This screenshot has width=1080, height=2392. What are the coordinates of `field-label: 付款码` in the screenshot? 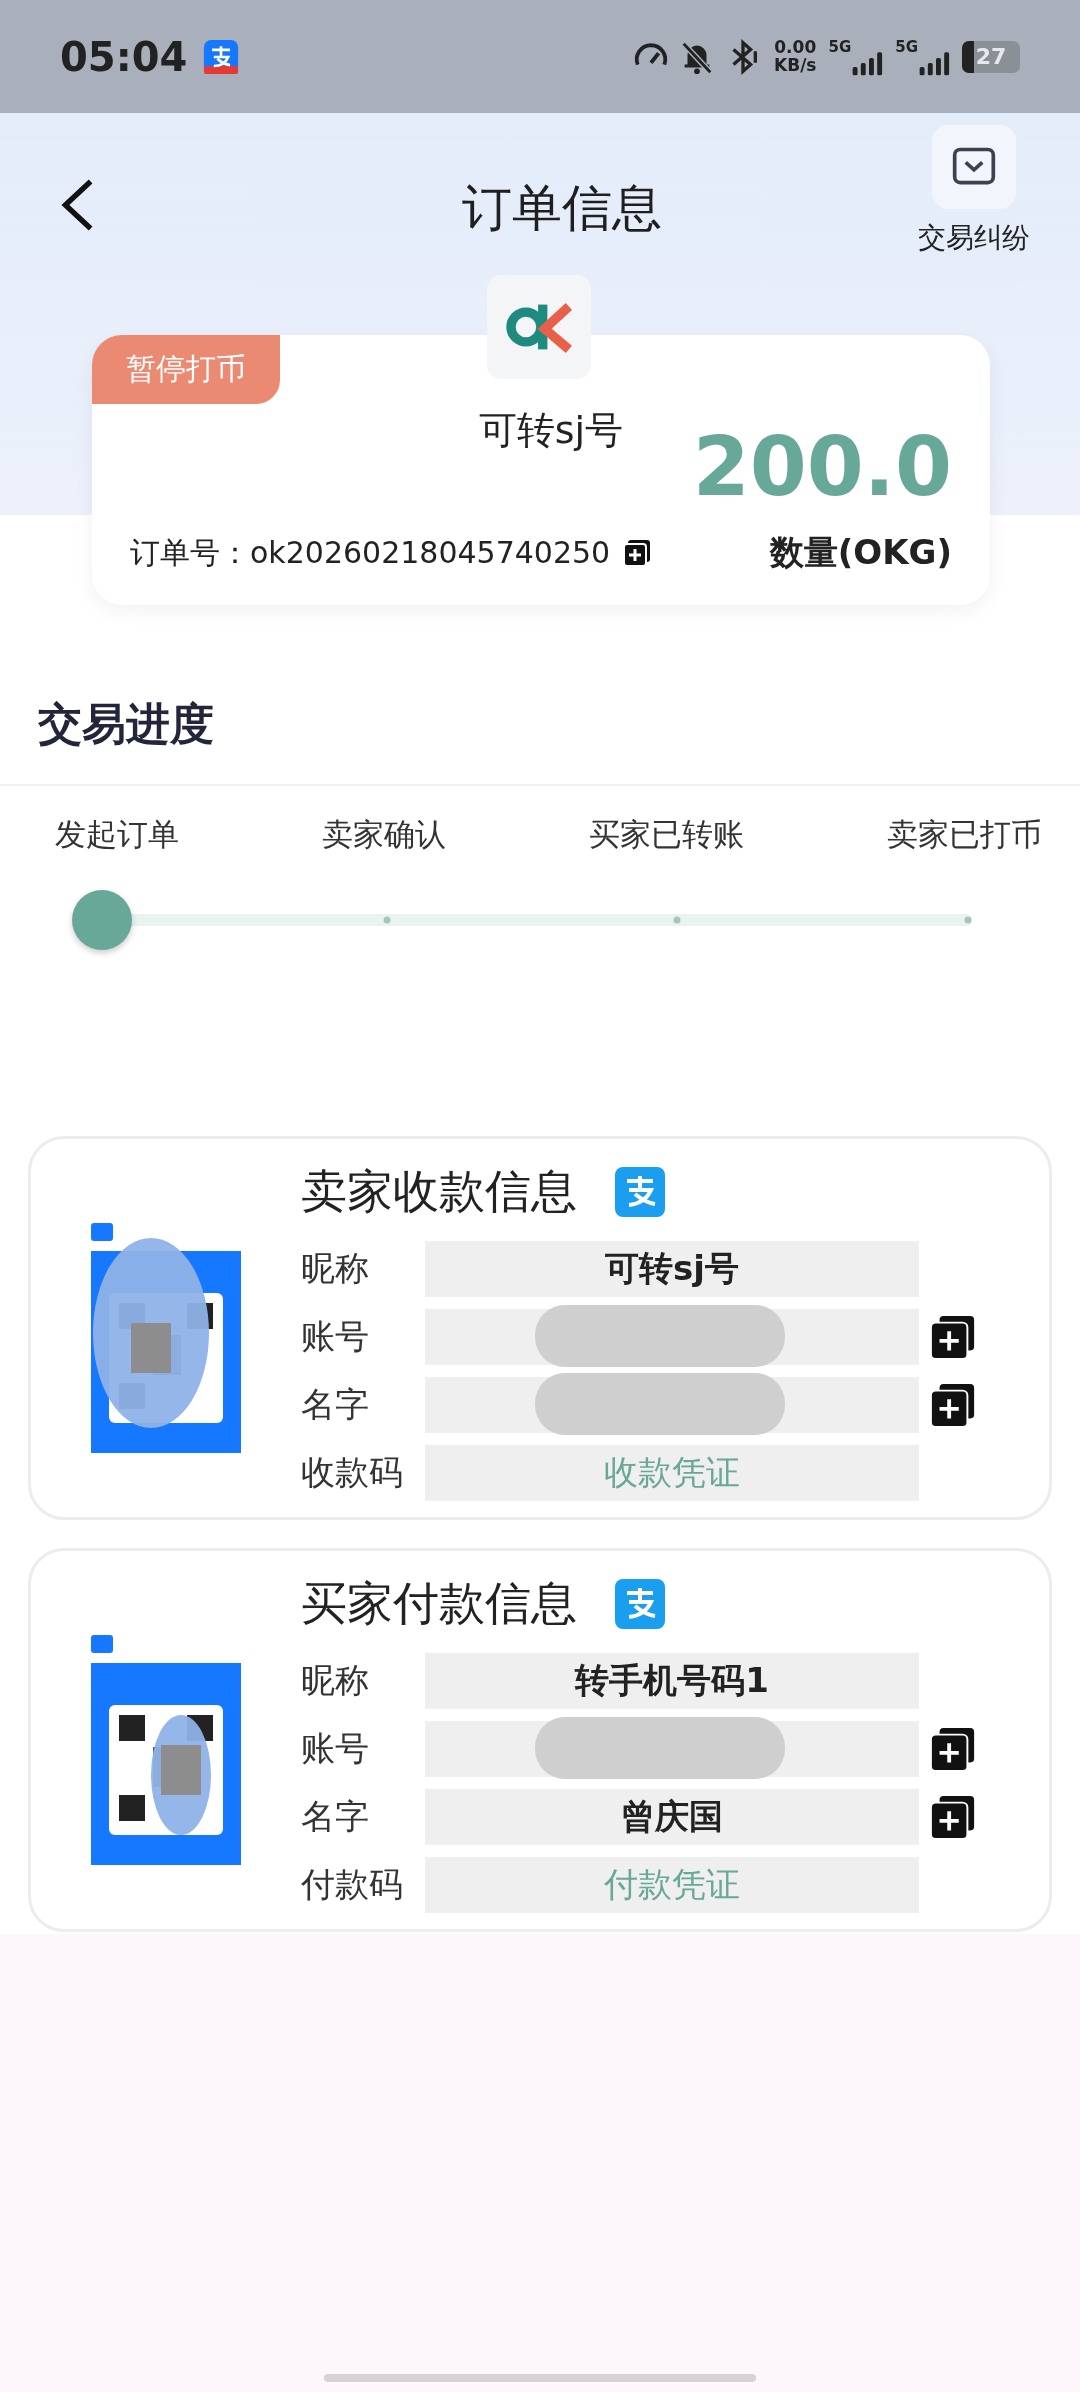 It's located at (352, 1884).